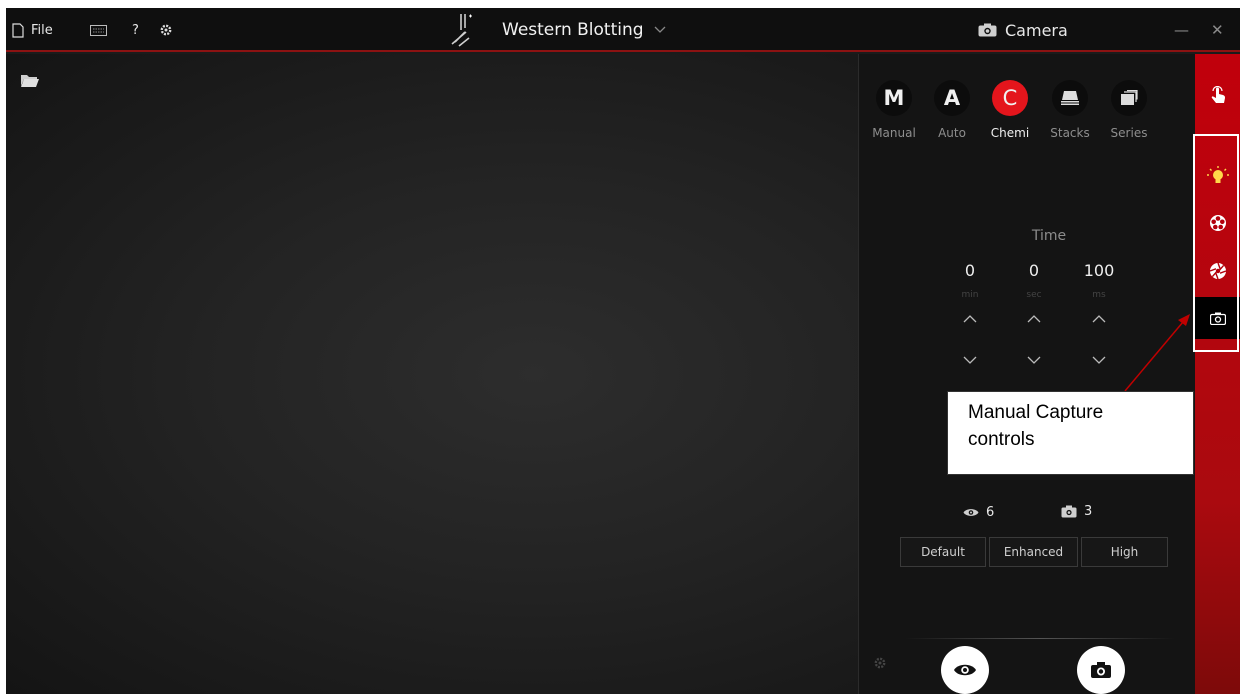 The width and height of the screenshot is (1242, 696). I want to click on mode-stacks: Stacks, so click(1070, 110).